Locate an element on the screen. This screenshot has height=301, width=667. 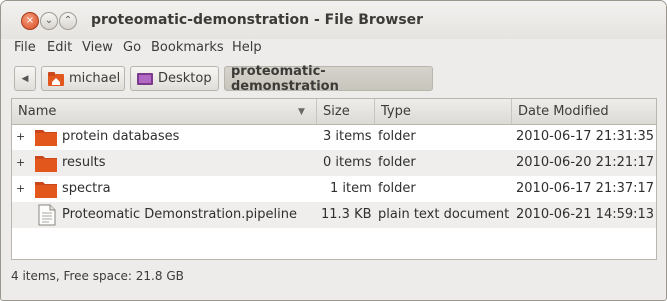
text-document-icon is located at coordinates (47, 215).